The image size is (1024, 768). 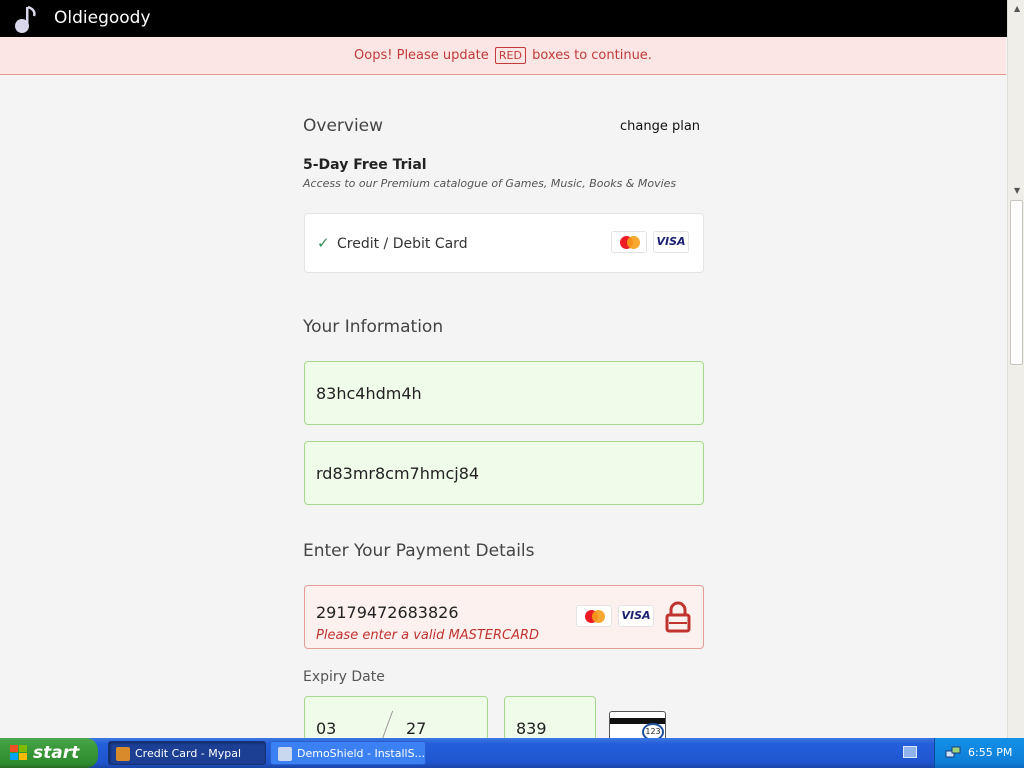 What do you see at coordinates (504, 473) in the screenshot?
I see `info-field-2: rd83mr8cm7hmcj84` at bounding box center [504, 473].